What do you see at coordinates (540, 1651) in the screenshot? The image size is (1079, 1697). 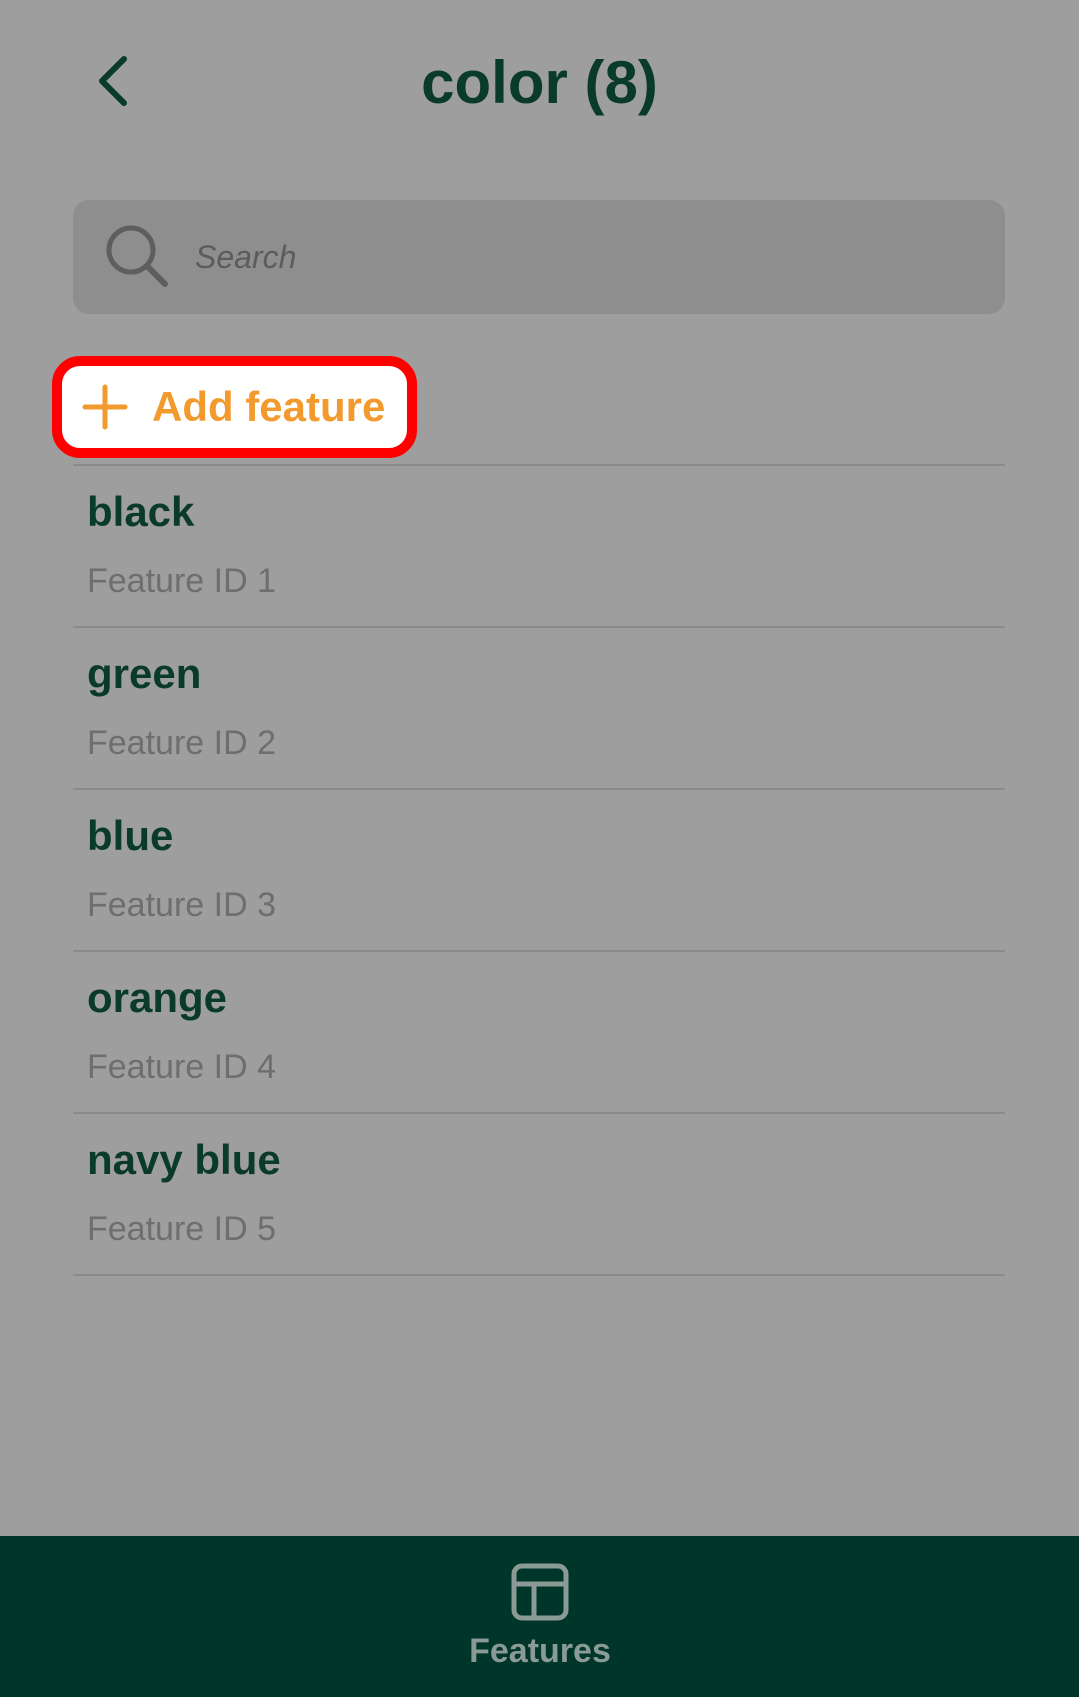 I see `tab-features-label: Features` at bounding box center [540, 1651].